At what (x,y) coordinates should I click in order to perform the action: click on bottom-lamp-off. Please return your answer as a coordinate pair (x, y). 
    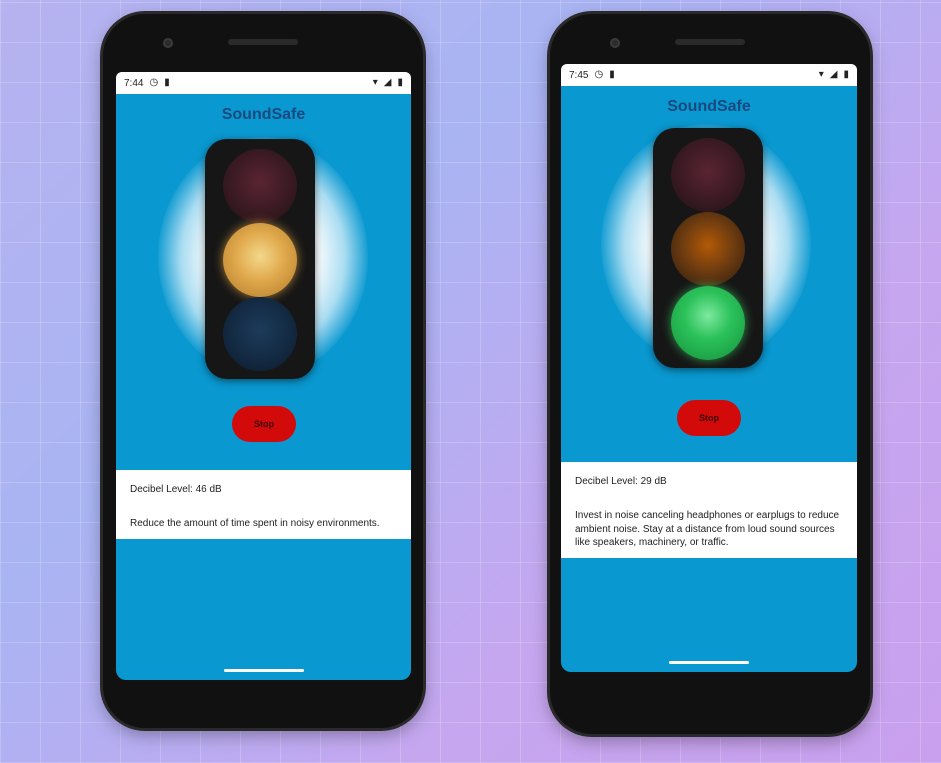
    Looking at the image, I should click on (260, 334).